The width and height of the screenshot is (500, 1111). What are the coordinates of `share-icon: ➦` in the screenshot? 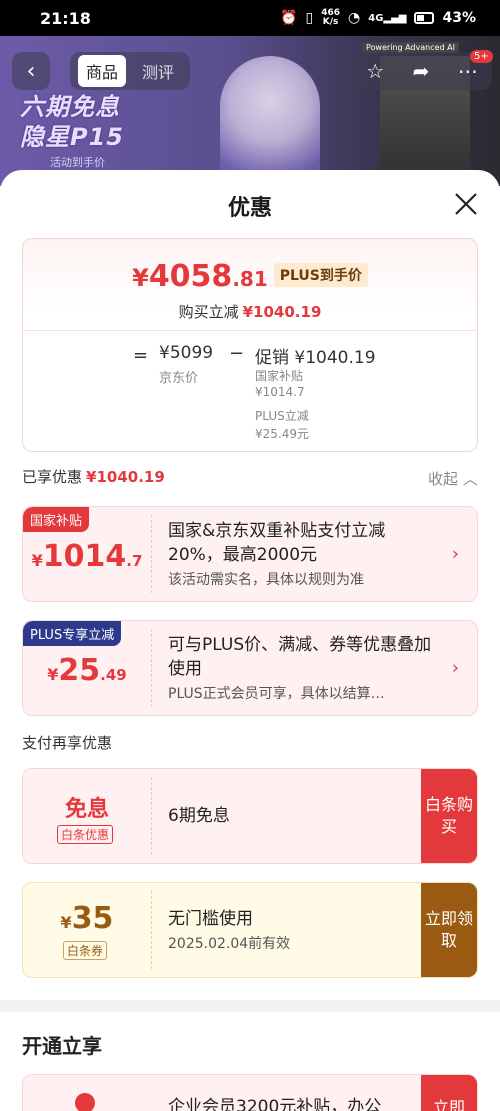 It's located at (421, 71).